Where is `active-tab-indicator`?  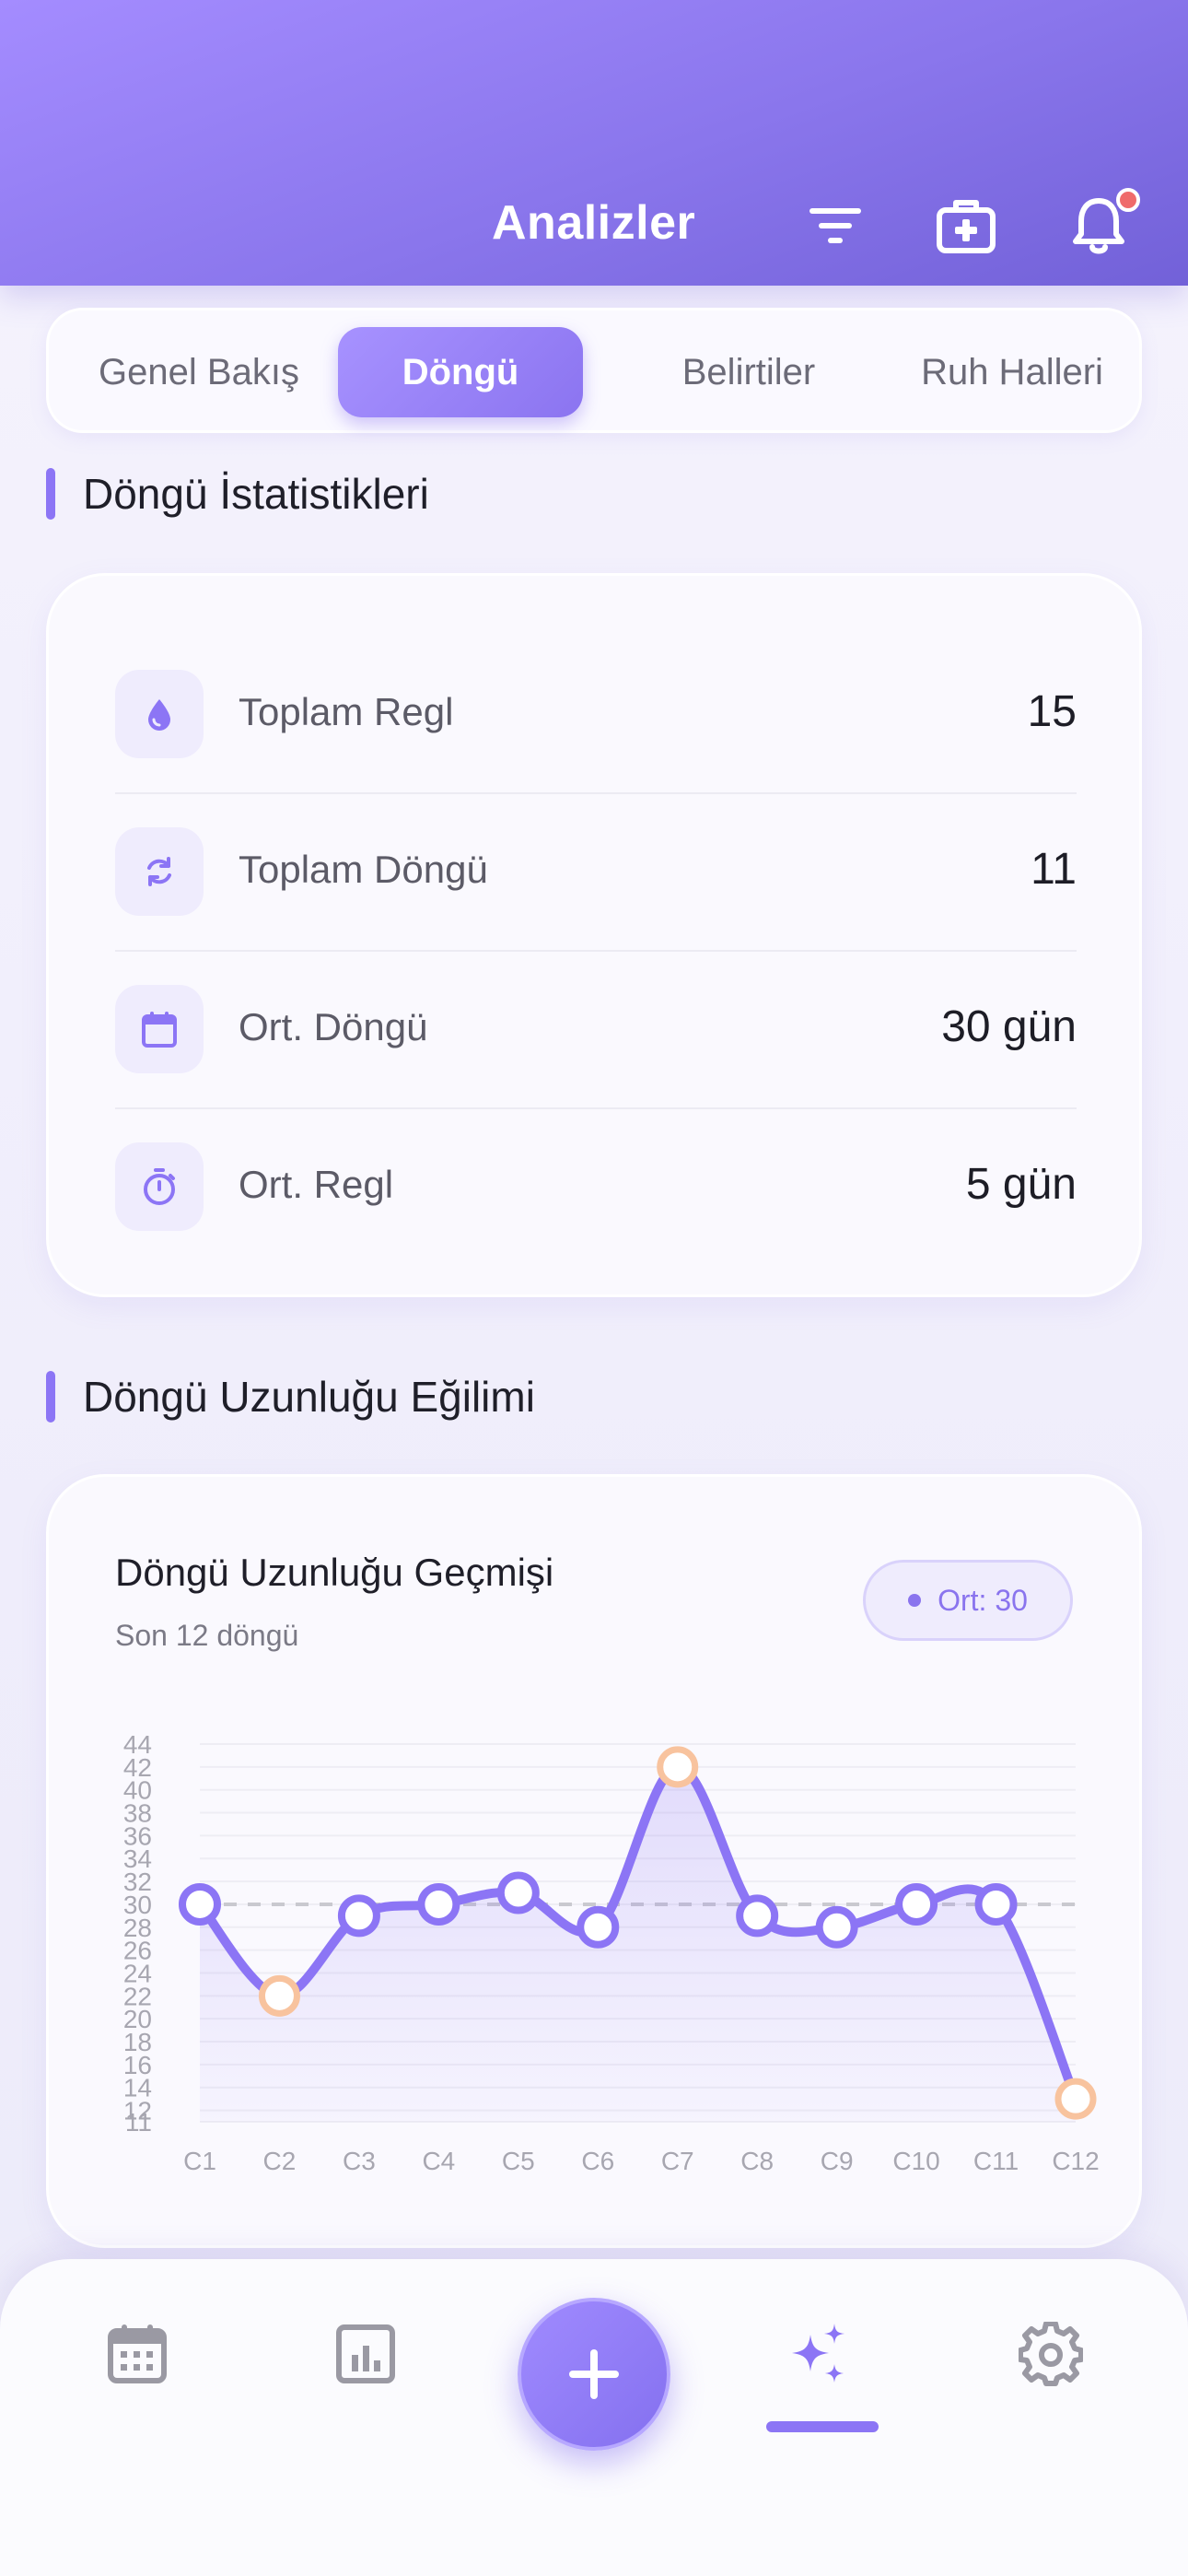 active-tab-indicator is located at coordinates (822, 2426).